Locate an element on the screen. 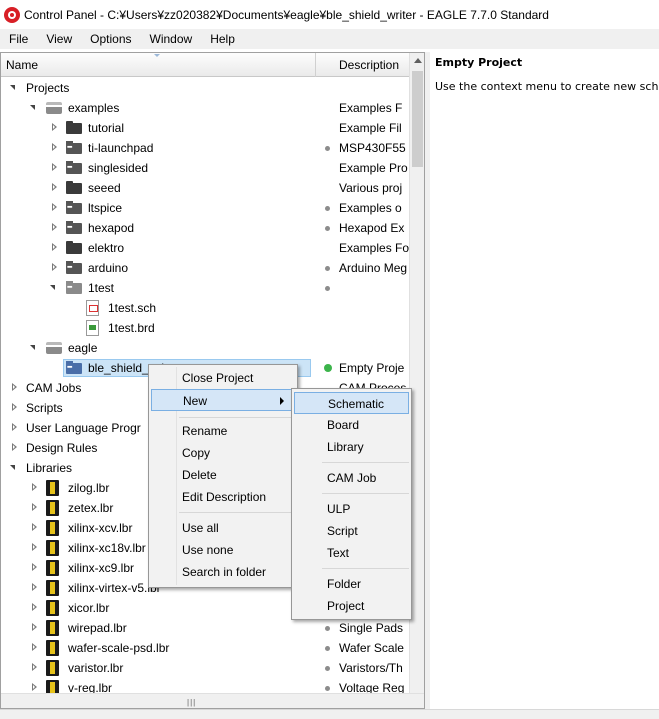  scroll-grip-icon: ||| is located at coordinates (191, 702).